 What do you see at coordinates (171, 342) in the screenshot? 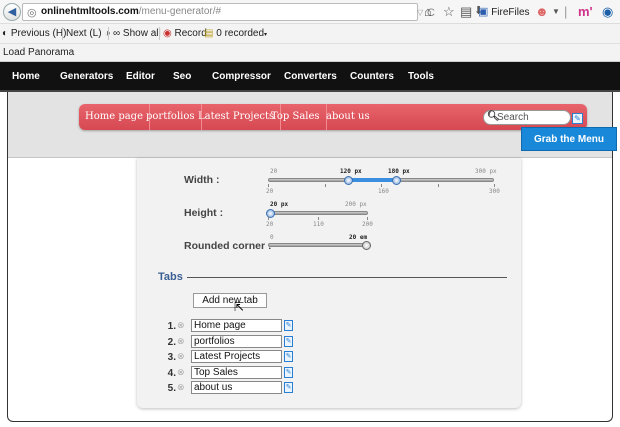
I see `tab-row-number: 2.` at bounding box center [171, 342].